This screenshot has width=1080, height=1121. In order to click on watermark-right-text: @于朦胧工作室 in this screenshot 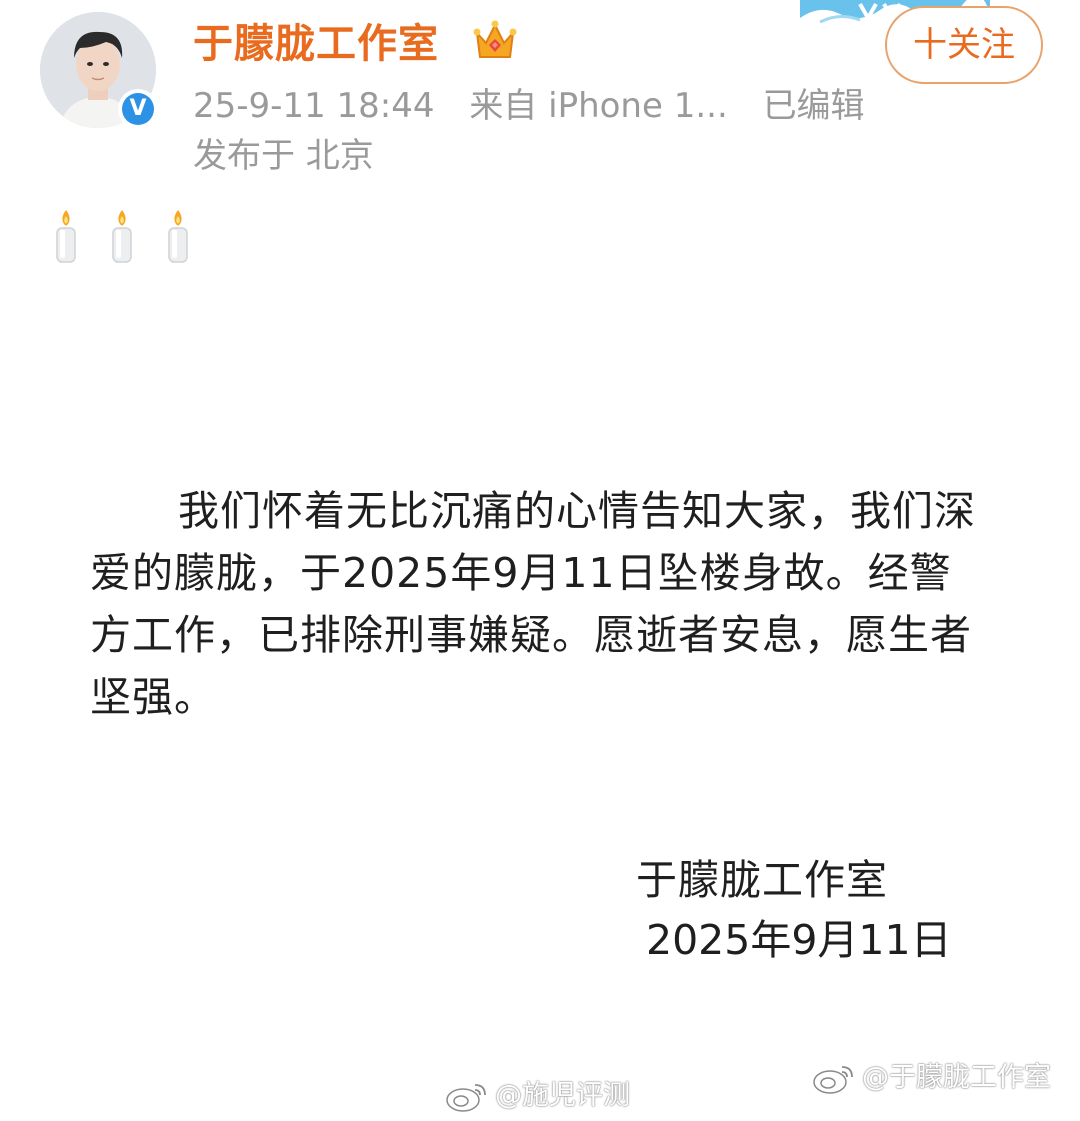, I will do `click(956, 1077)`.